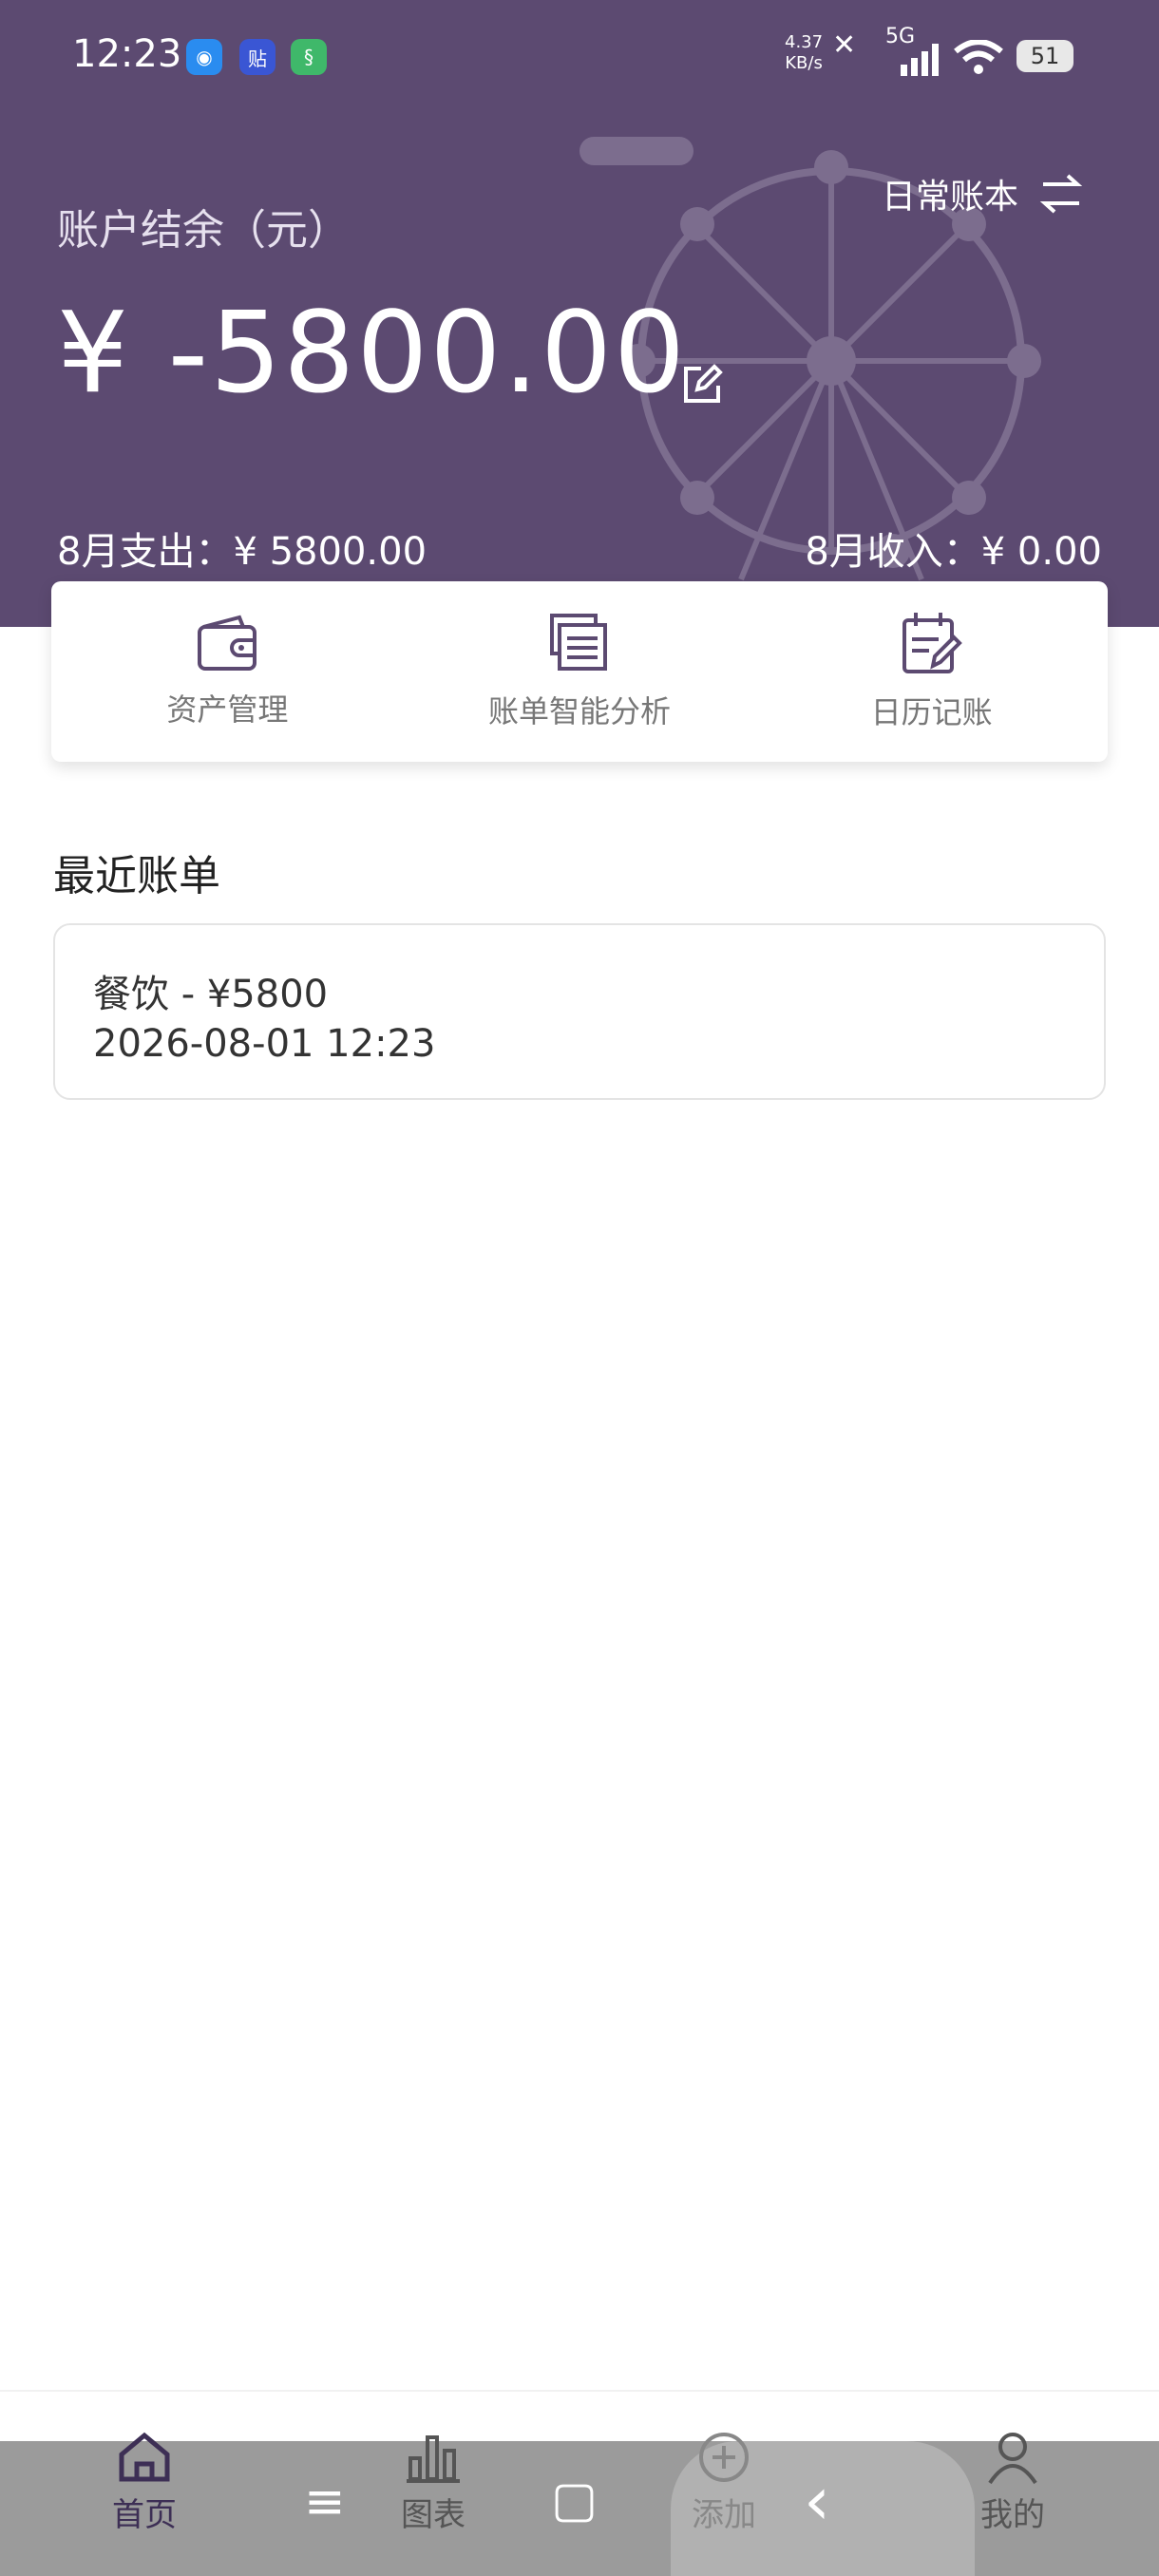 Image resolution: width=1159 pixels, height=2576 pixels. Describe the element at coordinates (702, 385) in the screenshot. I see `edit-icon` at that location.